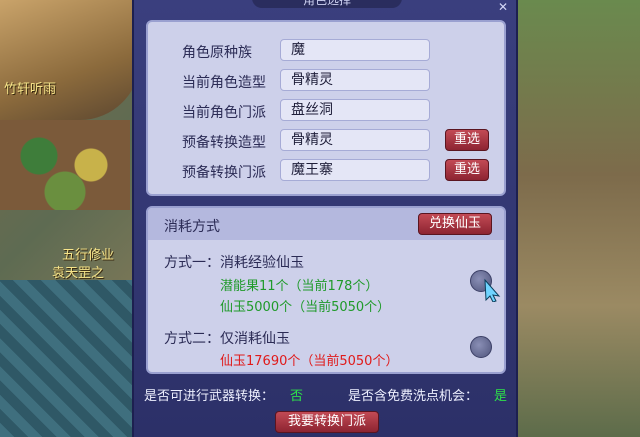 Image resolution: width=640 pixels, height=437 pixels. Describe the element at coordinates (209, 396) in the screenshot. I see `weapon-convert-question: 是否可进行武器转换：` at that location.